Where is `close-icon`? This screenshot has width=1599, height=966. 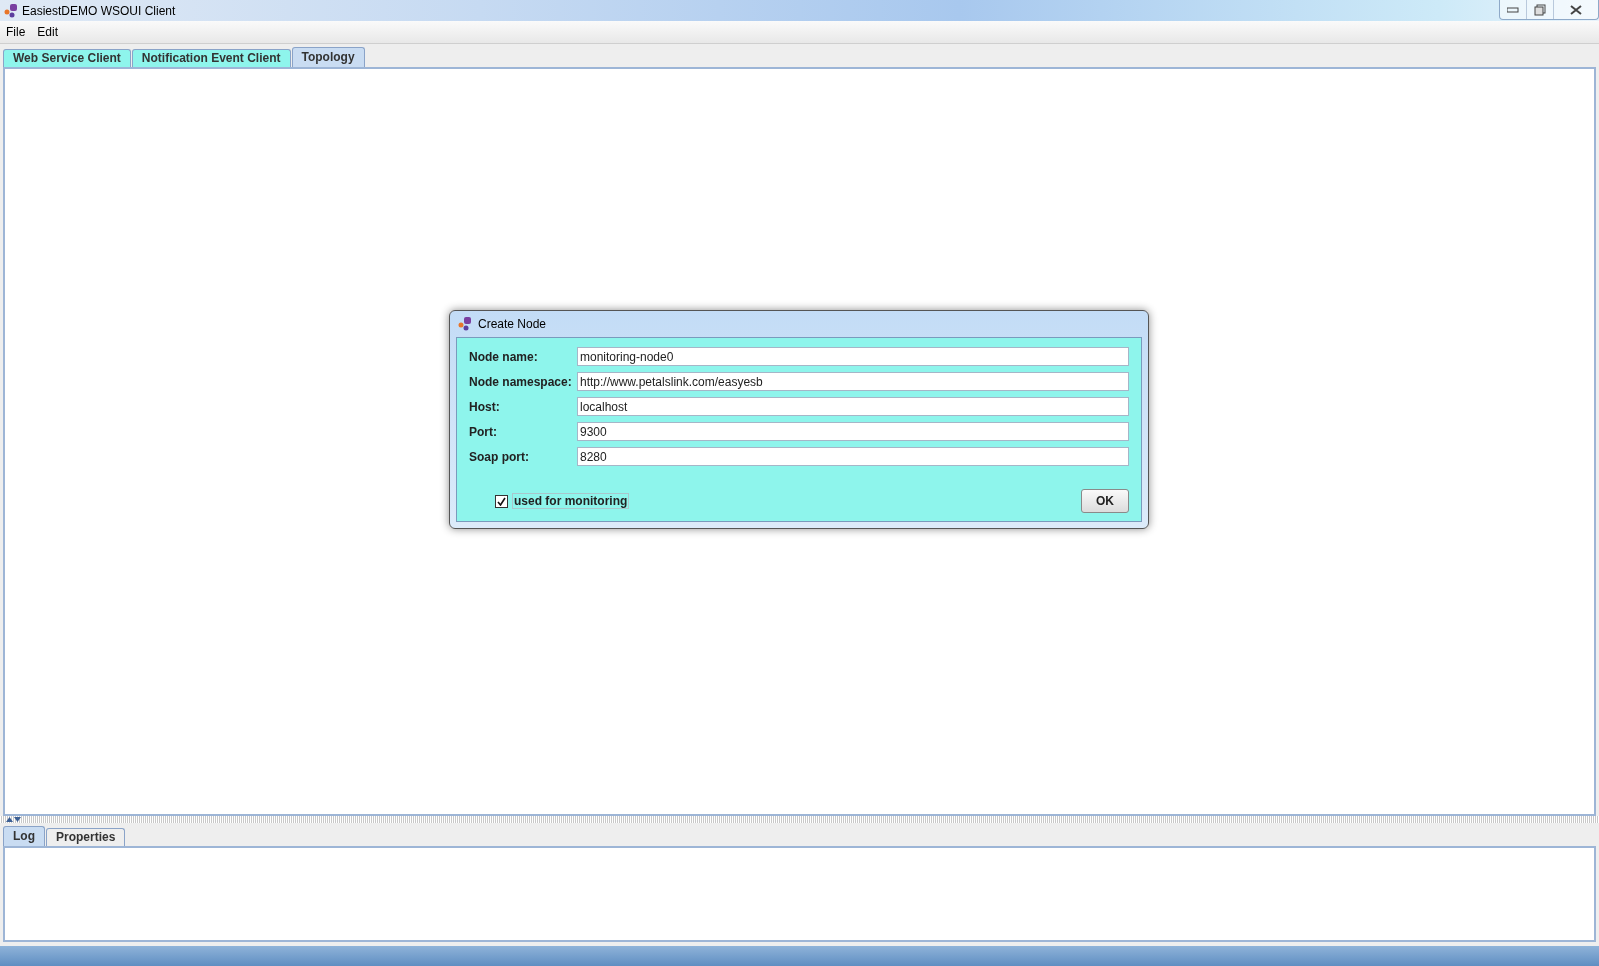
close-icon is located at coordinates (1576, 9).